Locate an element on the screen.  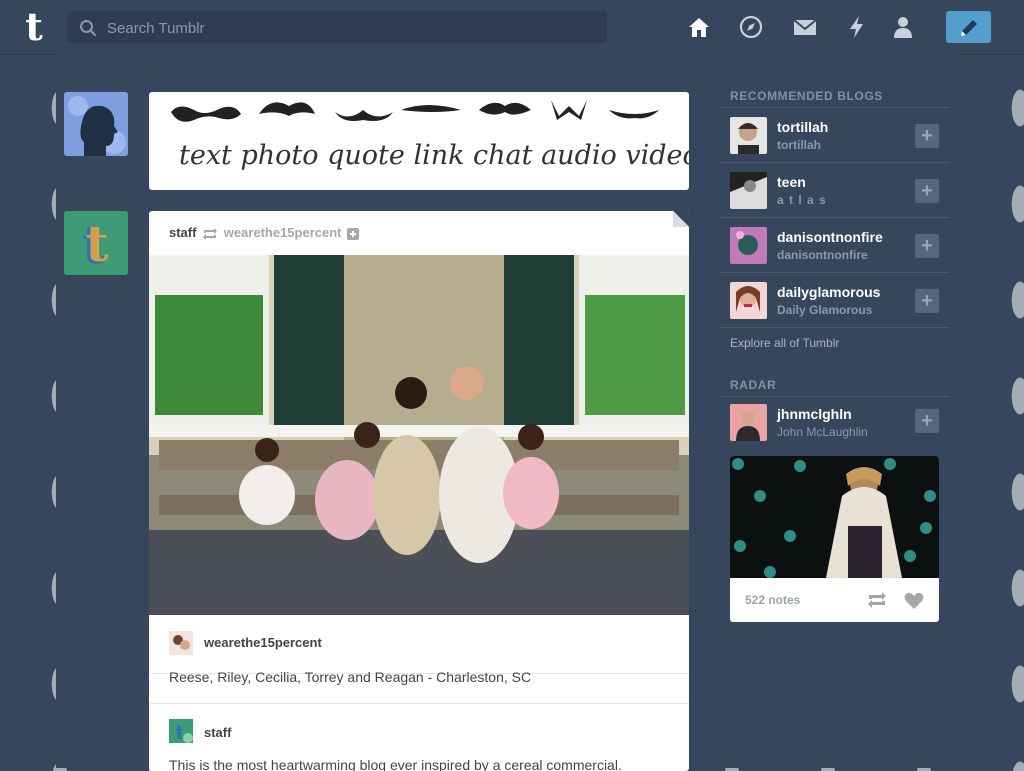
source-blog-name: wearethe15percent is located at coordinates (263, 642).